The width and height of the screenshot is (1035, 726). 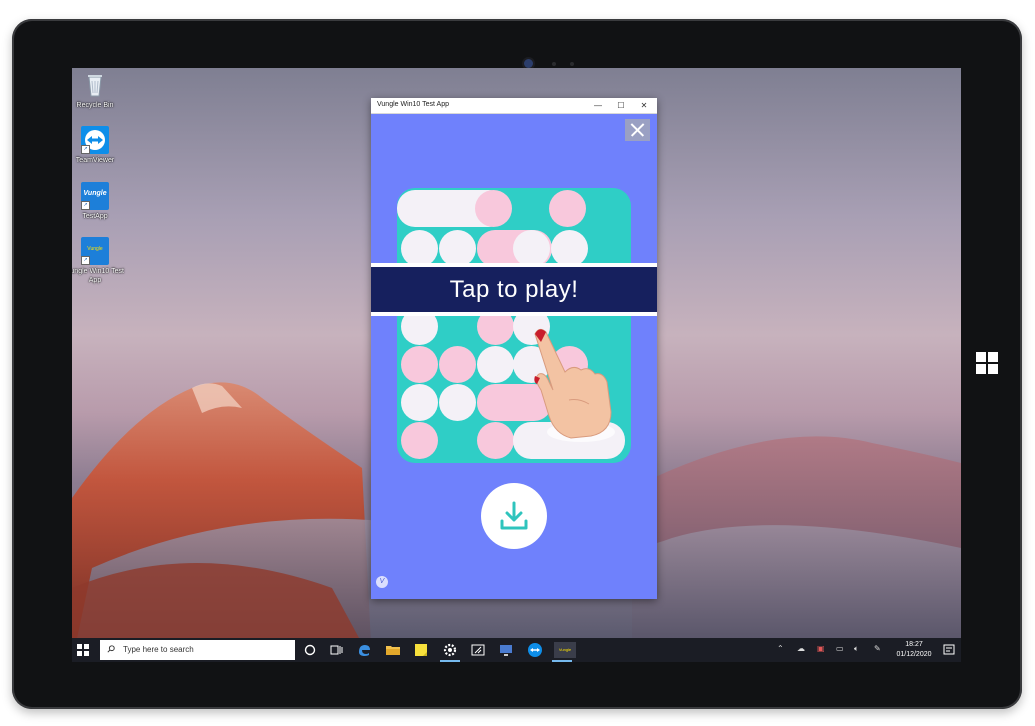 I want to click on security-alert-icon: ▣, so click(x=821, y=648).